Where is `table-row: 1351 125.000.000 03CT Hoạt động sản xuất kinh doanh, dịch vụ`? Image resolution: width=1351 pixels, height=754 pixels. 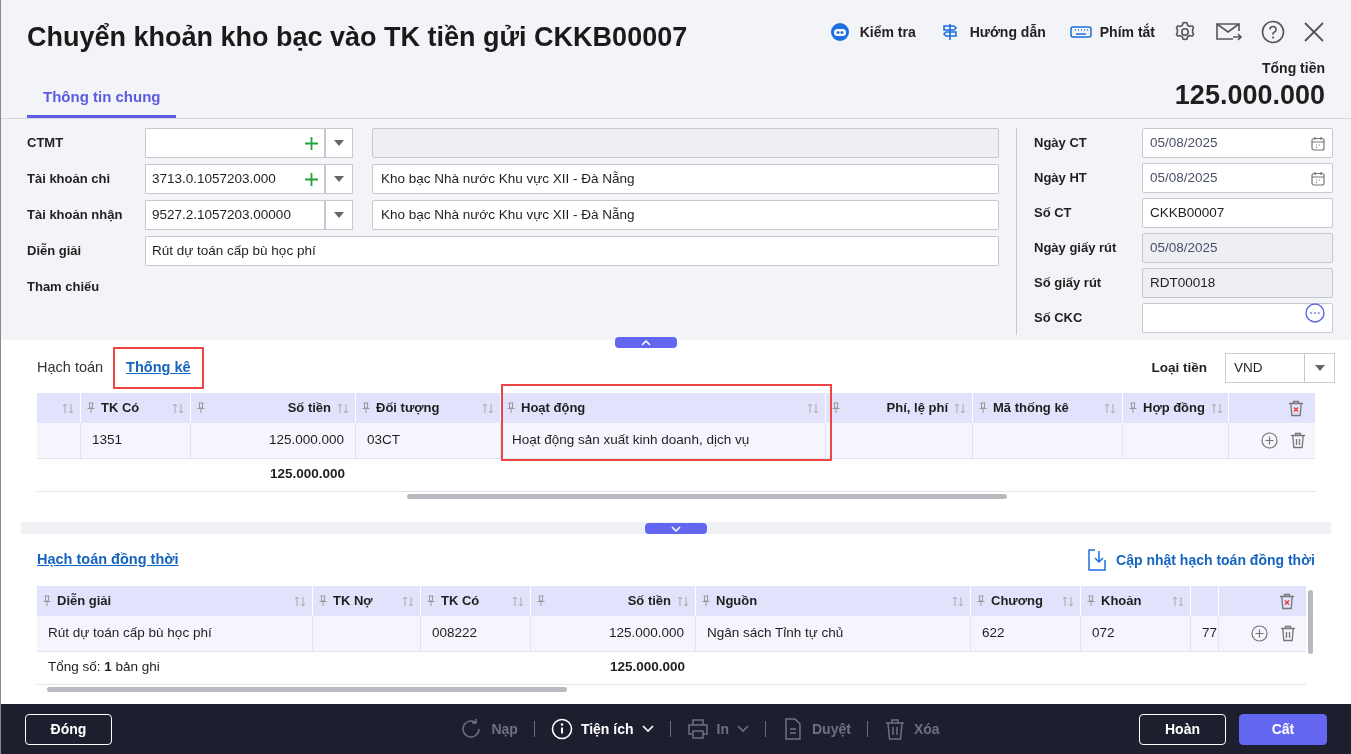
table-row: 1351 125.000.000 03CT Hoạt động sản xuất kinh doanh, dịch vụ is located at coordinates (676, 441).